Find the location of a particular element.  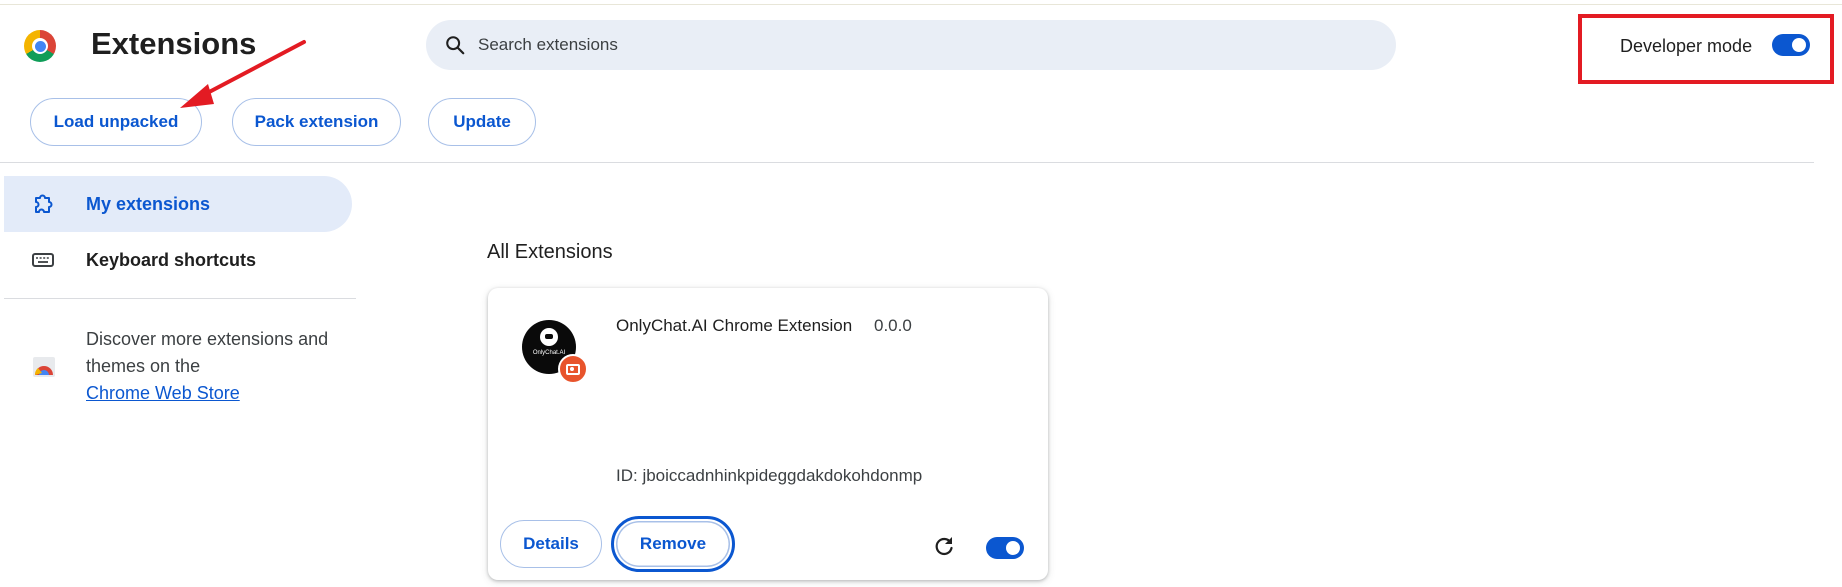

developer-mode-toggle is located at coordinates (1791, 45).